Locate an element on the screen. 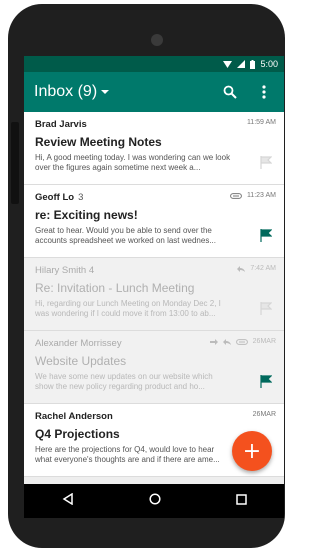 This screenshot has width=320, height=550. phone-side-button is located at coordinates (15, 163).